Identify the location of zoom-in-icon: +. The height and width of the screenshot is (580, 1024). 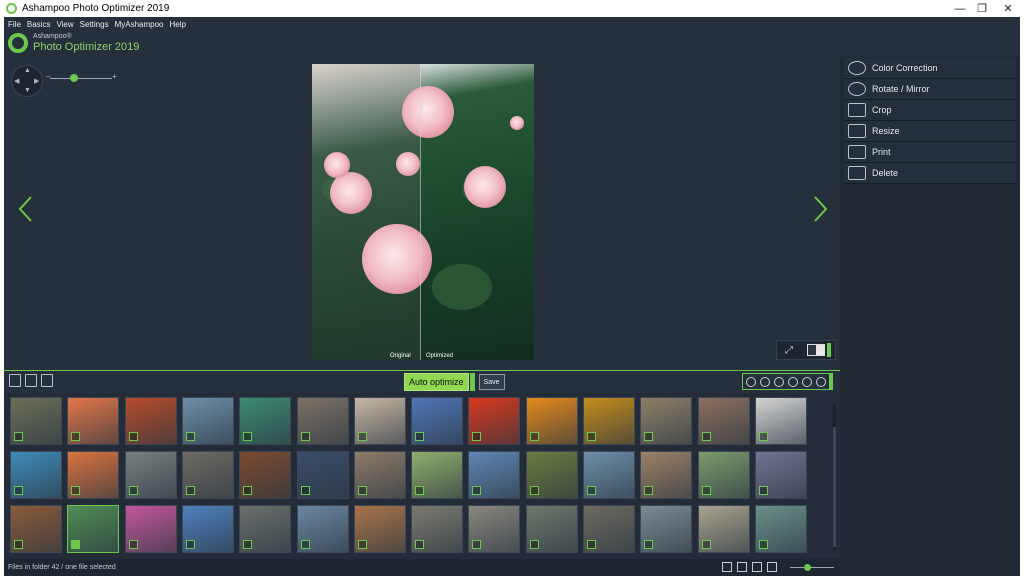
(114, 76).